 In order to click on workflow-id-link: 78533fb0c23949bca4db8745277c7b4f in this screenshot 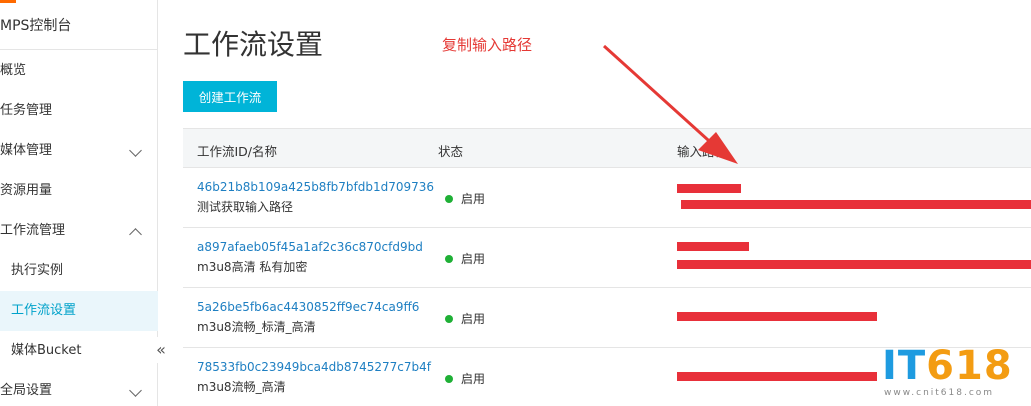, I will do `click(314, 367)`.